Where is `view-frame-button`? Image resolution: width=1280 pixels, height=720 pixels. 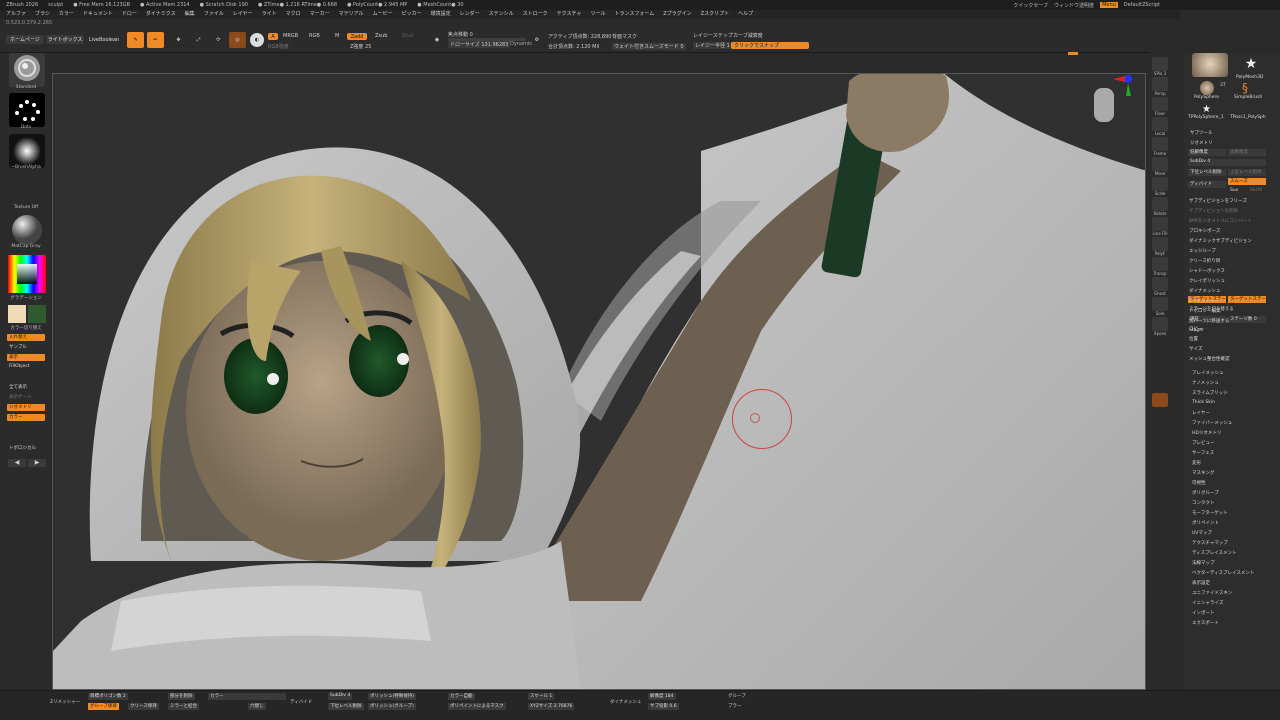
view-frame-button is located at coordinates (1160, 144).